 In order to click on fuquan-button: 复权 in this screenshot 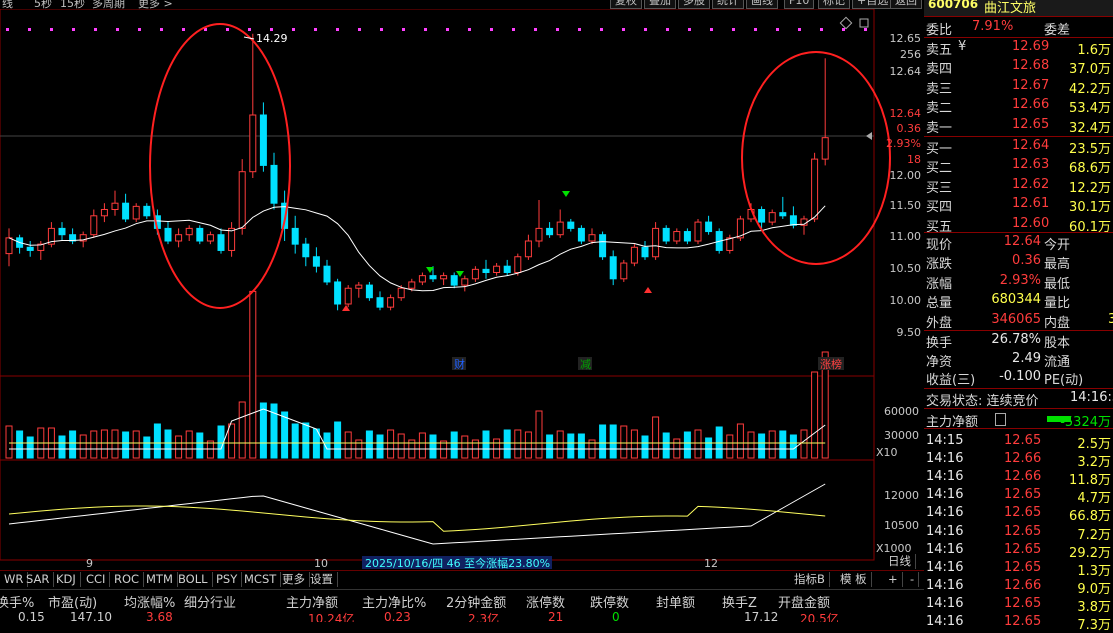, I will do `click(626, 4)`.